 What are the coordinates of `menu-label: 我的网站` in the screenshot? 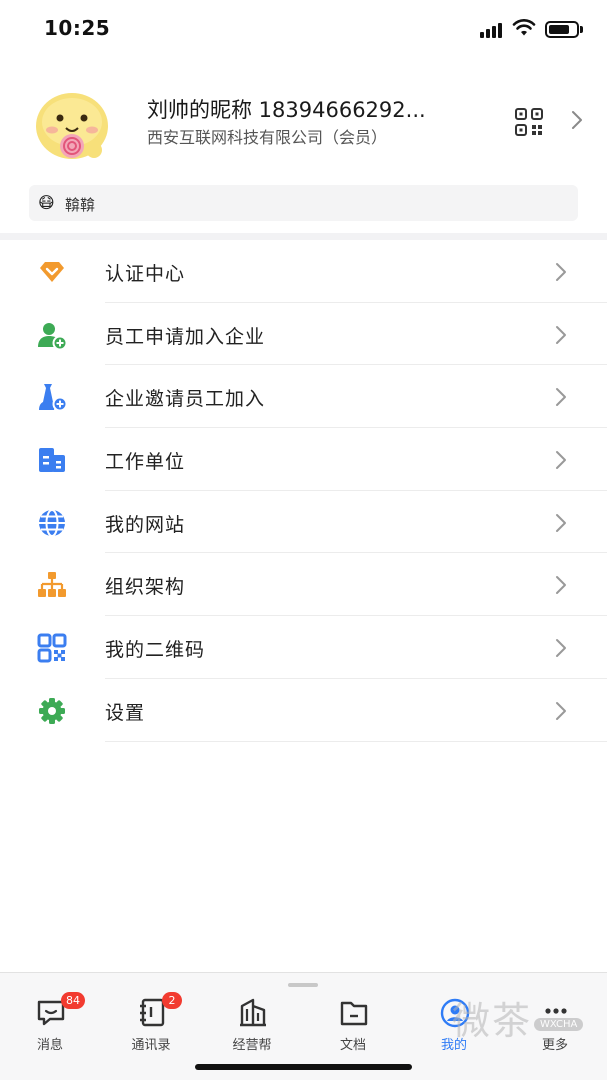 It's located at (145, 524).